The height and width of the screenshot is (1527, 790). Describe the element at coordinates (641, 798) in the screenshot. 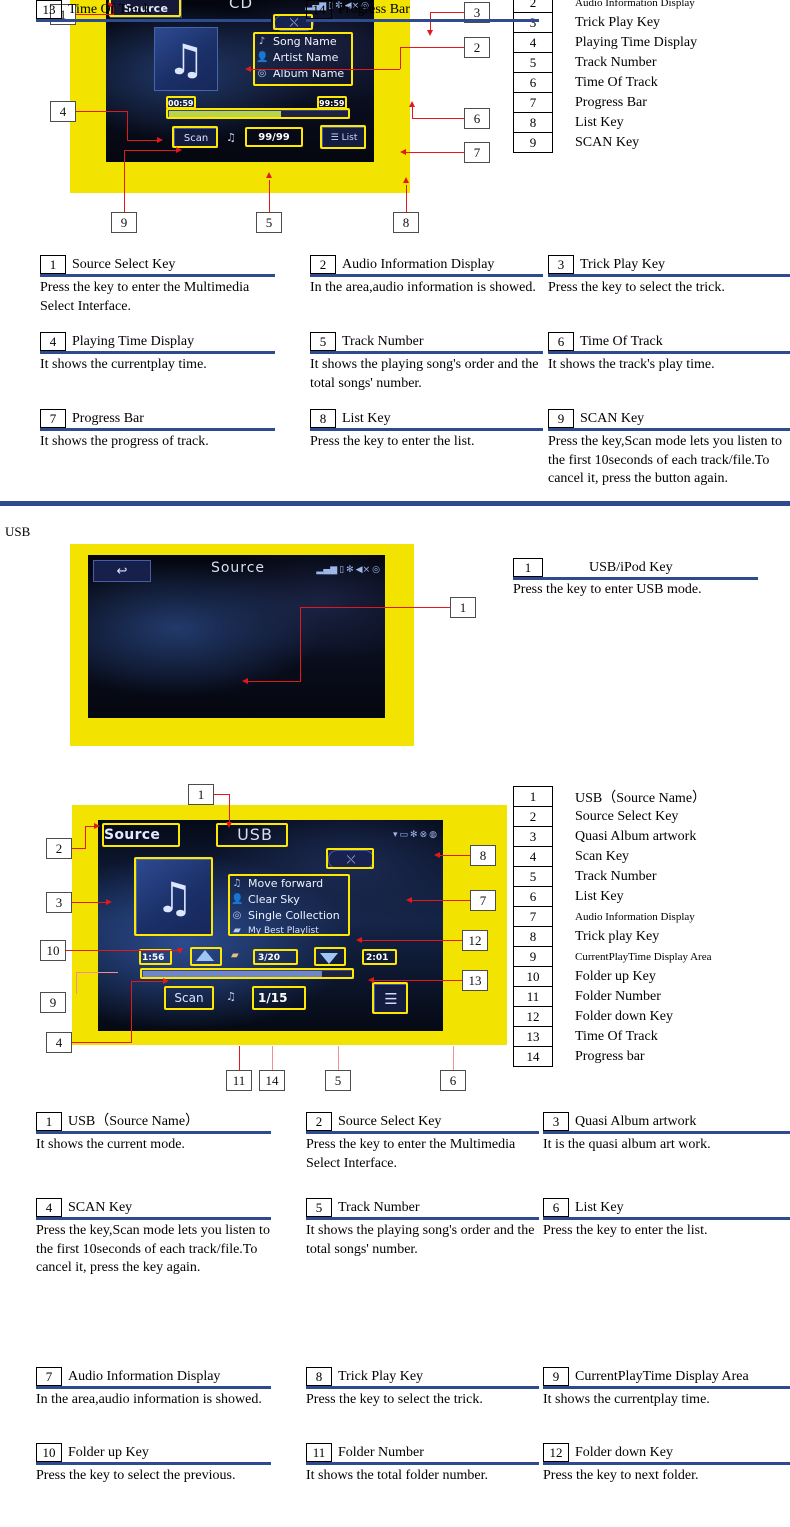

I see `legend-row-label: USB（Source Name）` at that location.